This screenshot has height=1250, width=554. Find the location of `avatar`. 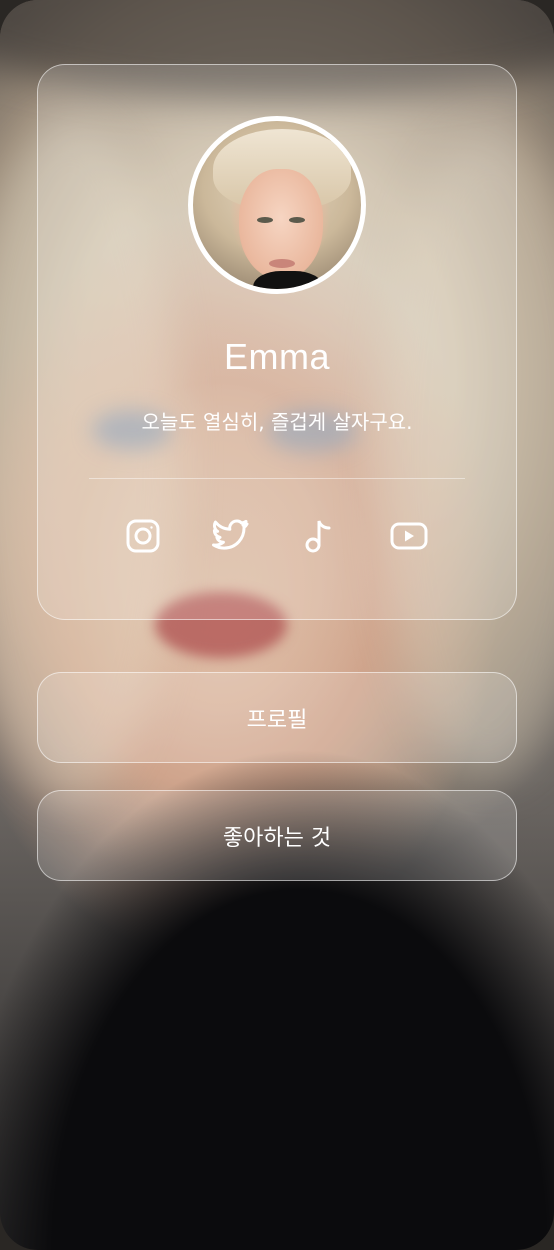

avatar is located at coordinates (277, 205).